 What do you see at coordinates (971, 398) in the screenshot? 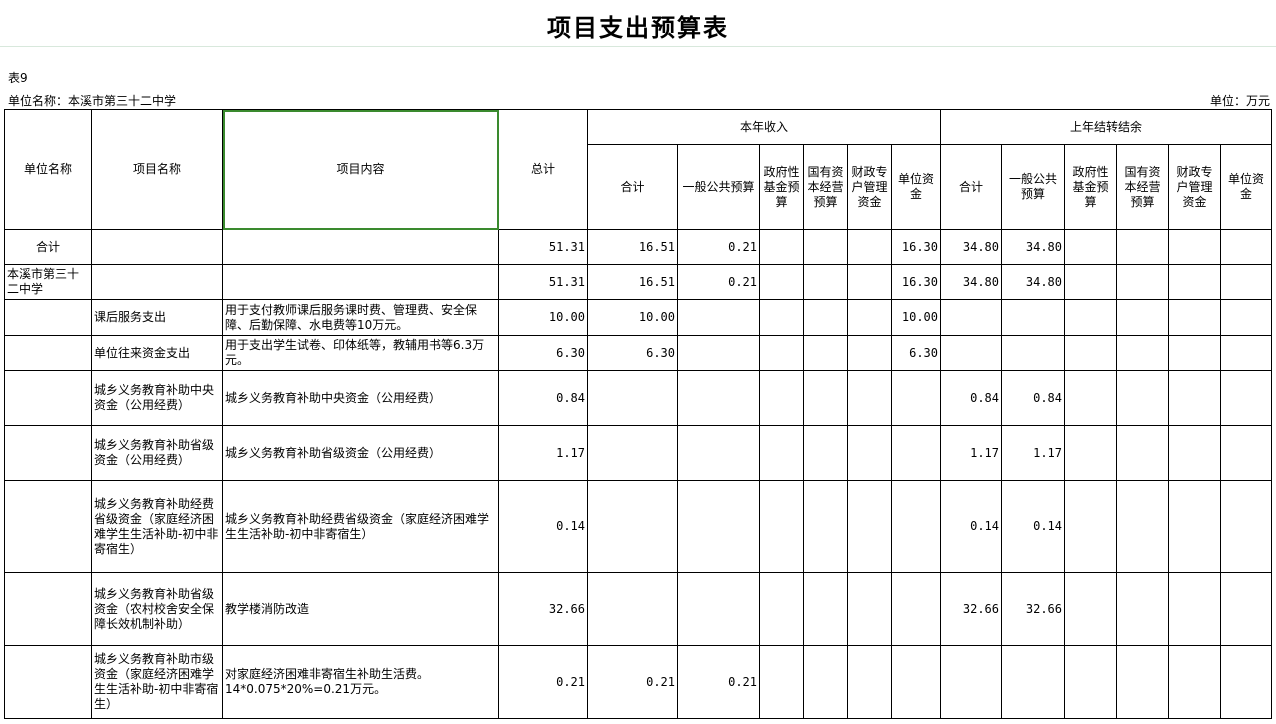
I see `cell-p1: 0.84` at bounding box center [971, 398].